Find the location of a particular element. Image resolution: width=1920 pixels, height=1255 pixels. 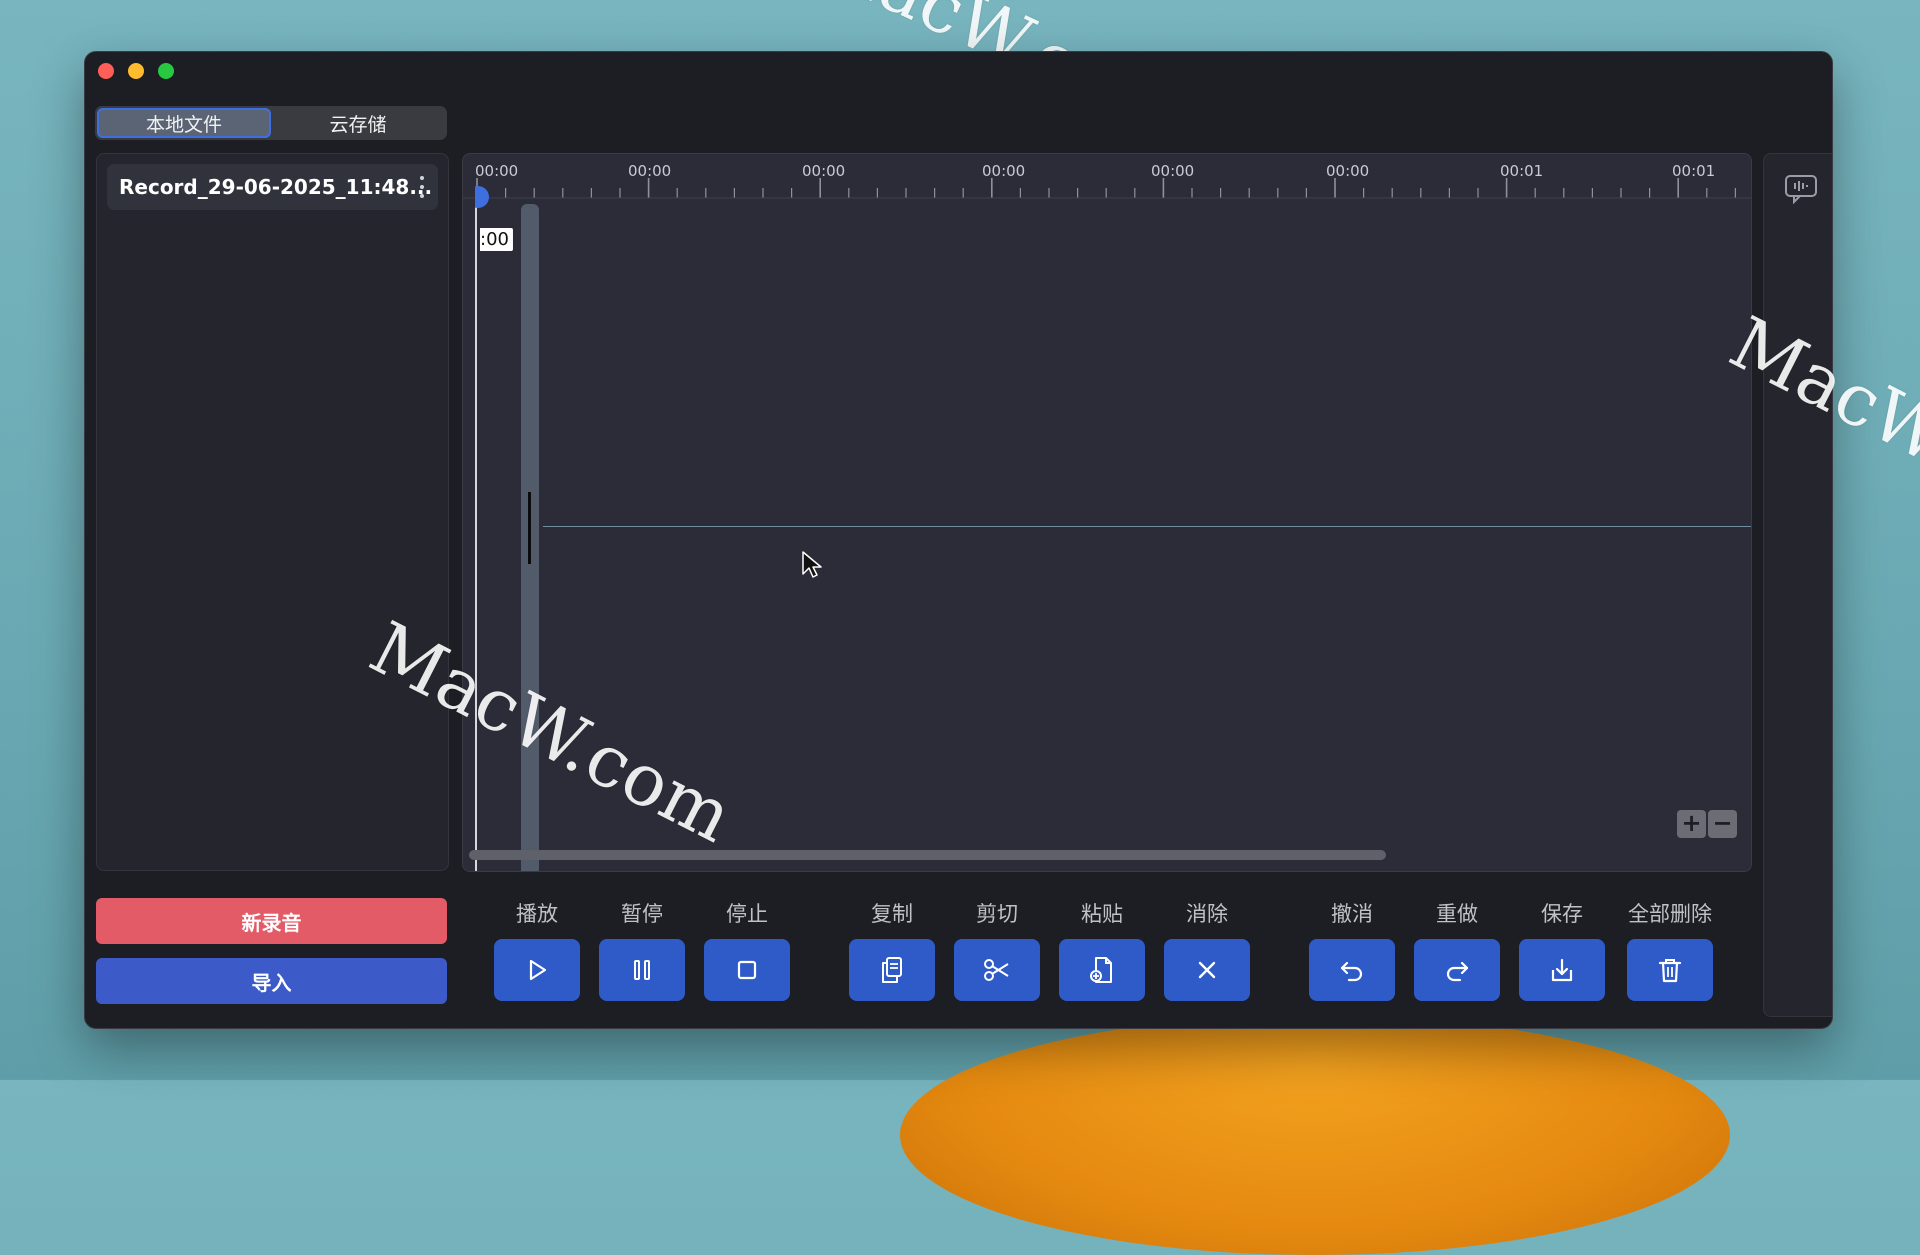

background-orange is located at coordinates (1315, 1135).